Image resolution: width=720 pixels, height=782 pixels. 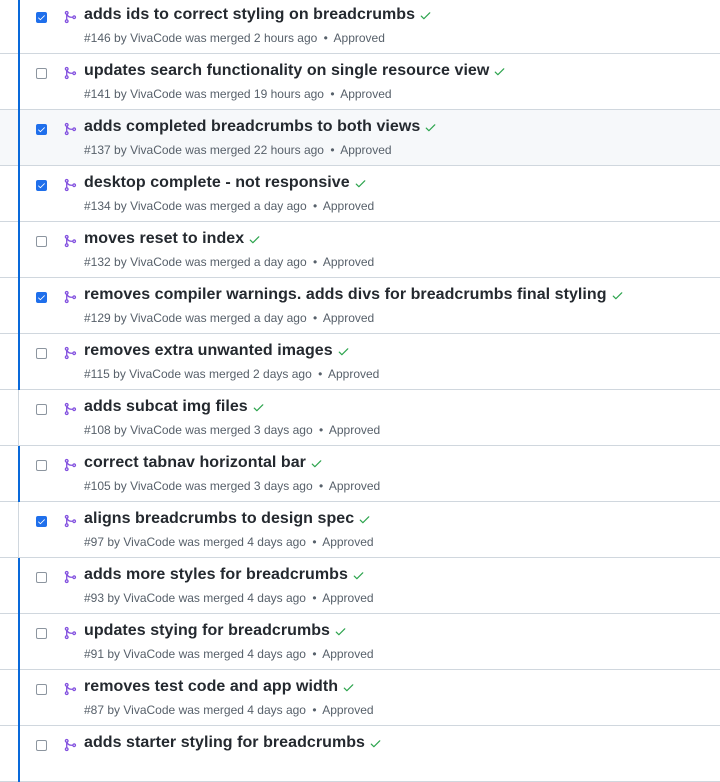 I want to click on pr-title-line: correct tabnav horizontal bar, so click(x=203, y=463).